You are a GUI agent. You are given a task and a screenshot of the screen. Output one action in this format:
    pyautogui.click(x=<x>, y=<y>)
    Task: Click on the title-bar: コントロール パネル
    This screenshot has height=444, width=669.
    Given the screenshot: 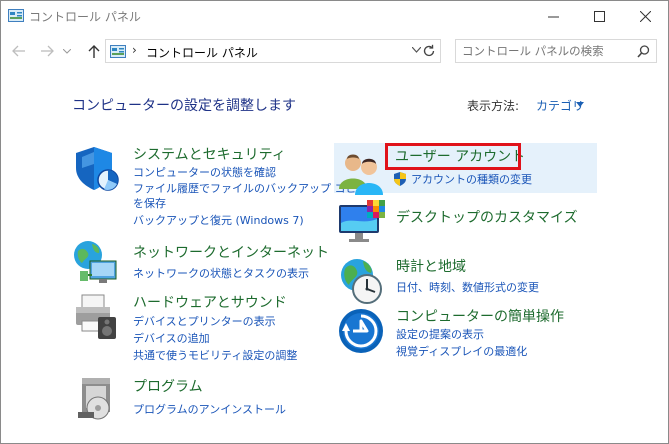 What is the action you would take?
    pyautogui.click(x=334, y=16)
    